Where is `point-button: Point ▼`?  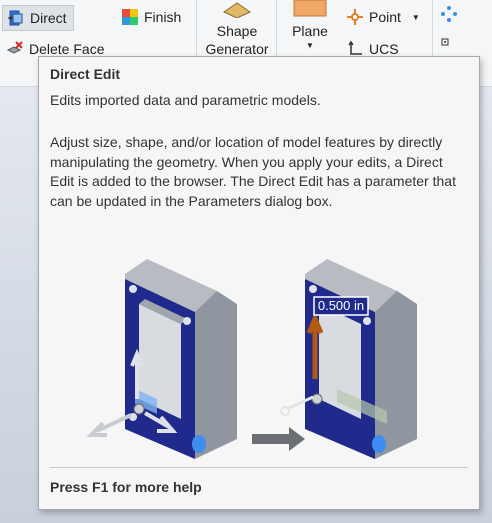
point-button: Point ▼ is located at coordinates (383, 17).